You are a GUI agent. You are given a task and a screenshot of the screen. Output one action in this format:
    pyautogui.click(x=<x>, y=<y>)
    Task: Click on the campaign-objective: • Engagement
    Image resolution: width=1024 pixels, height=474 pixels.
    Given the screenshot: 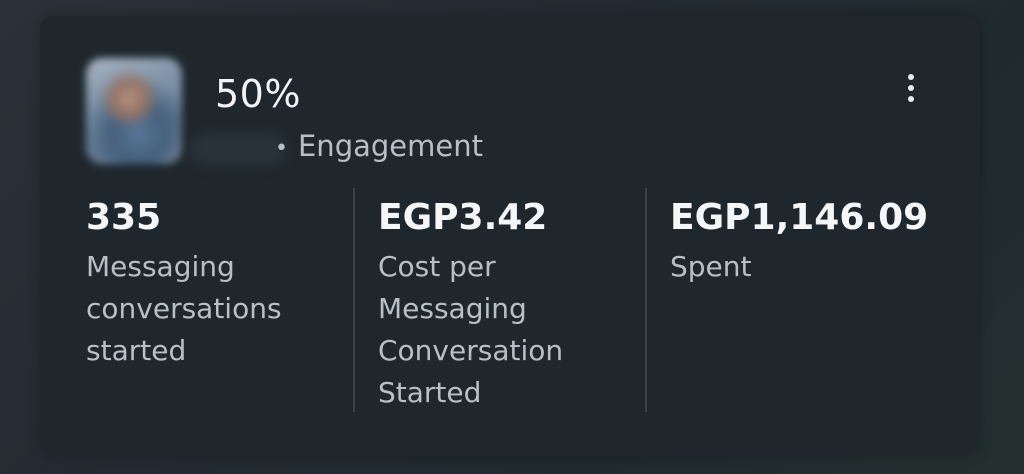 What is the action you would take?
    pyautogui.click(x=379, y=146)
    